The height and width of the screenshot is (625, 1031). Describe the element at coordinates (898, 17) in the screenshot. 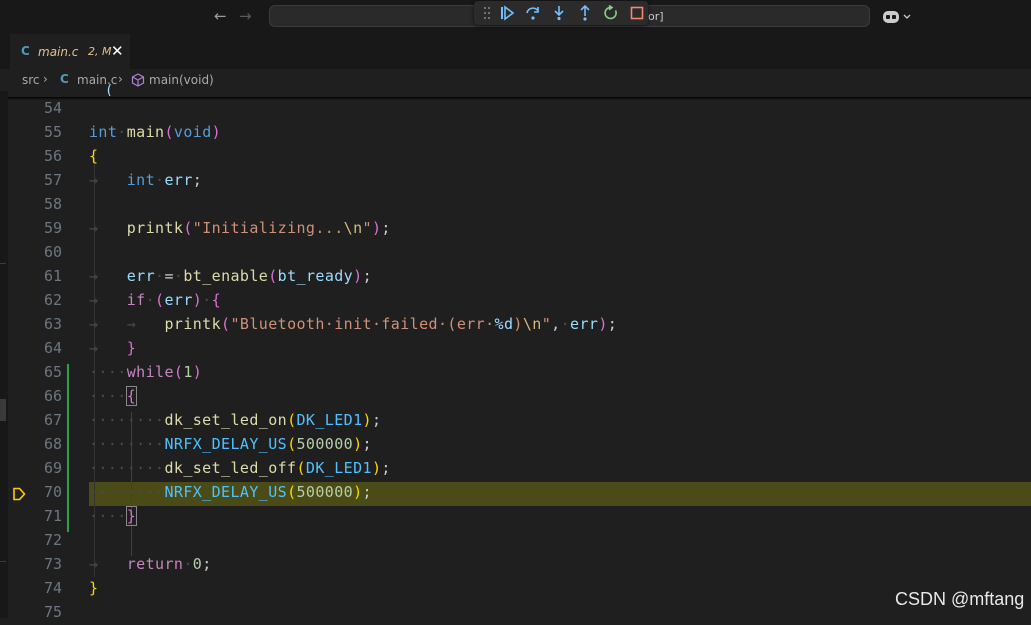

I see `copilot-icon` at that location.